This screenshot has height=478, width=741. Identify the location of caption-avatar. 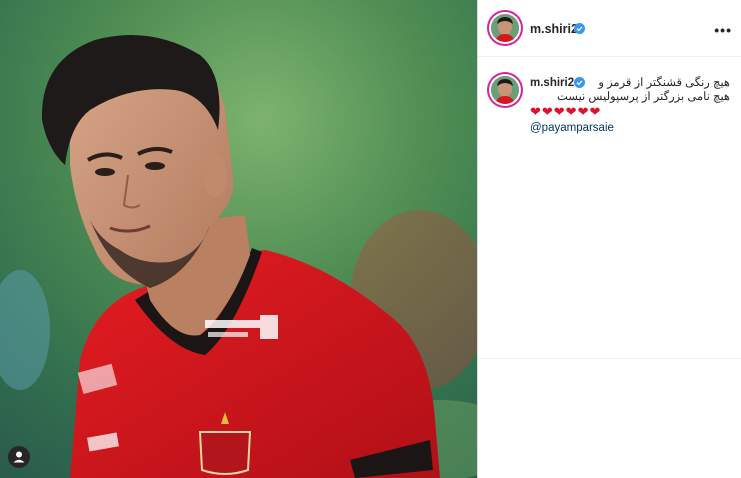
(505, 90).